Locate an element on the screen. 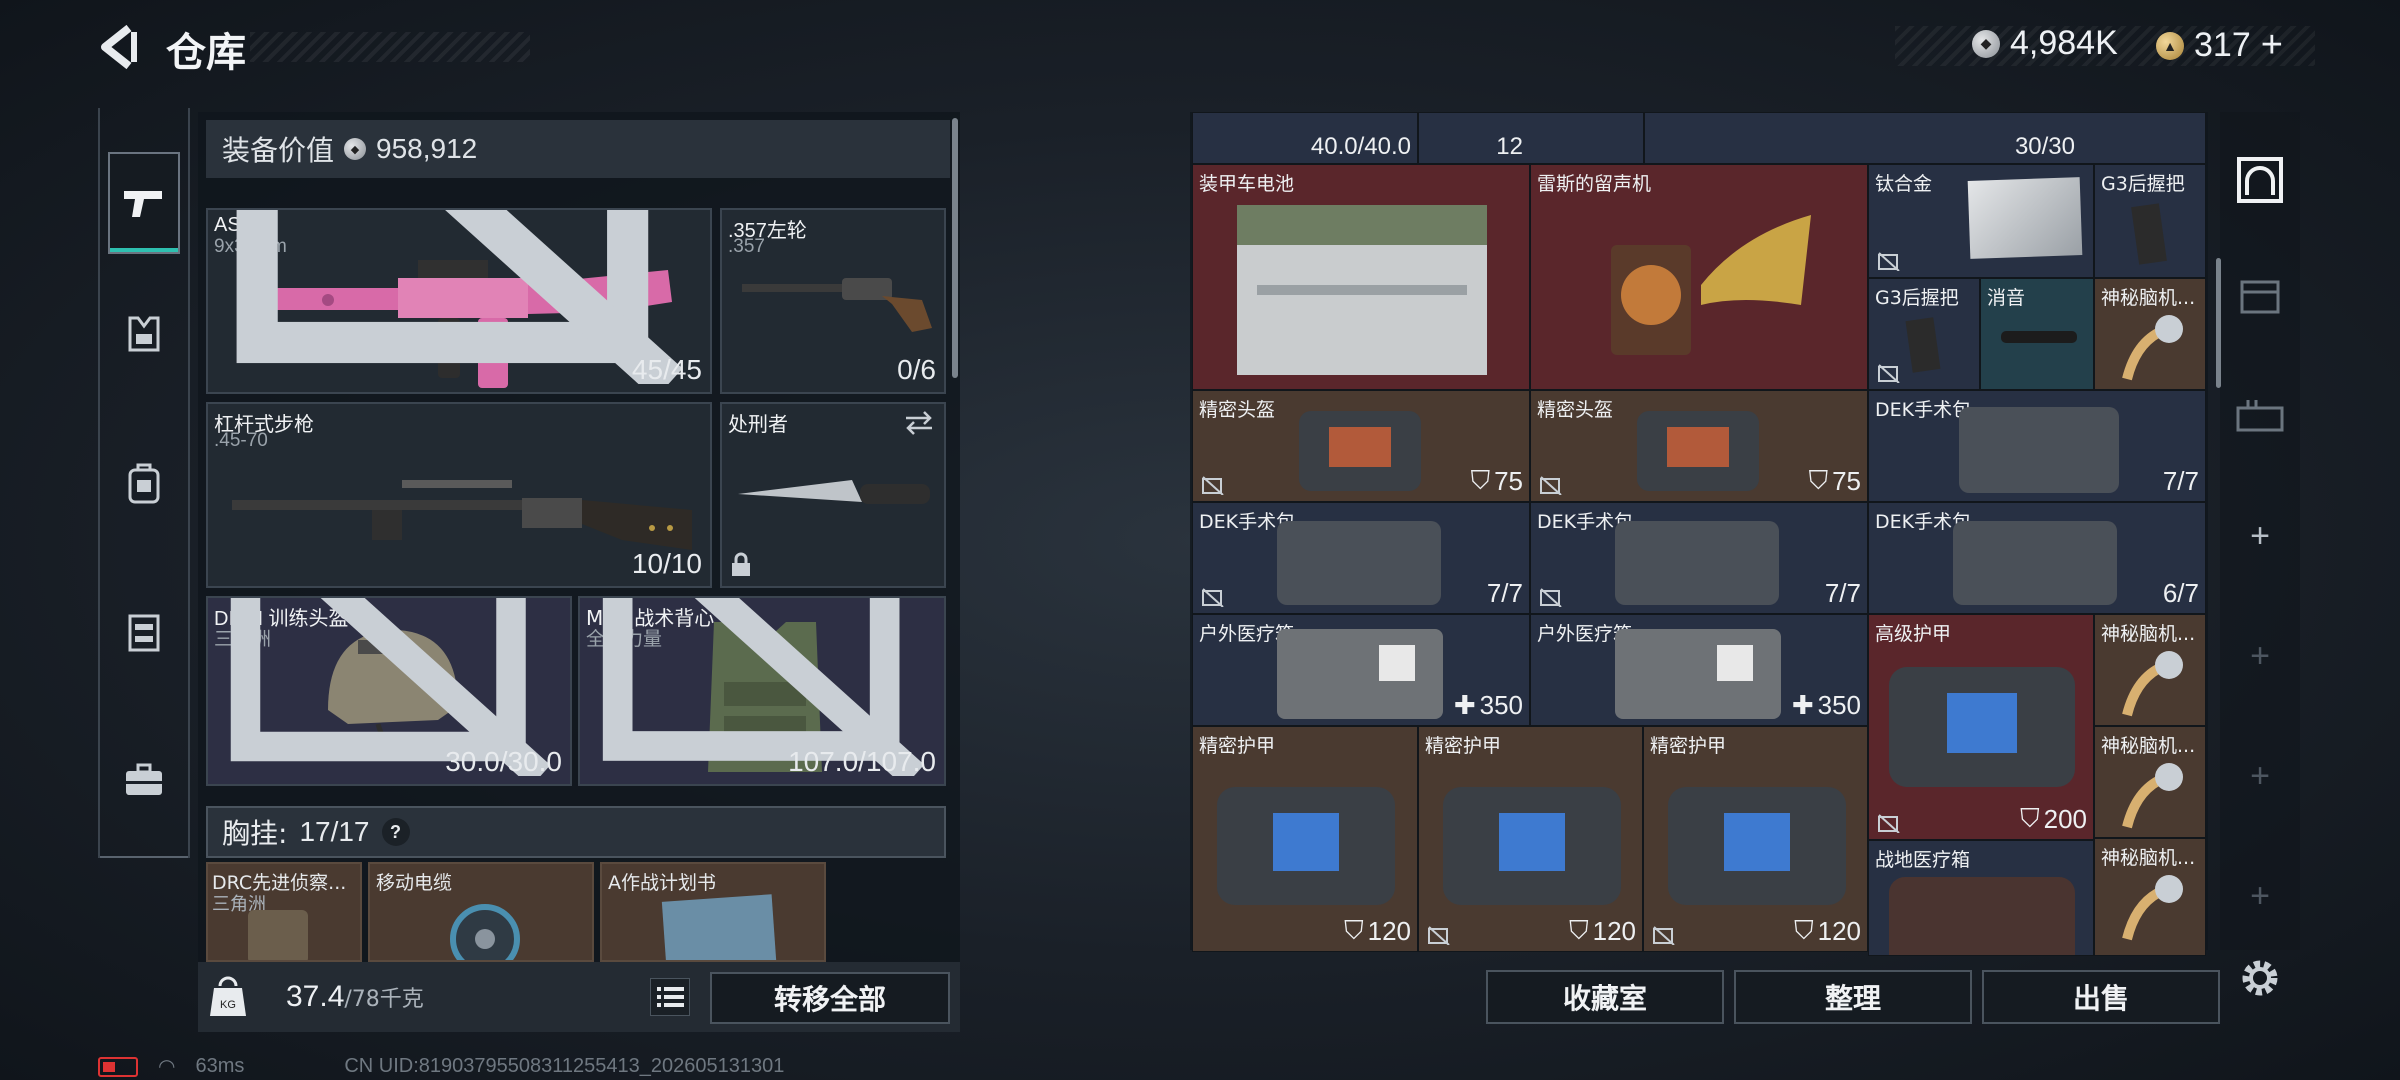  storage-scrollbar is located at coordinates (2218, 323).